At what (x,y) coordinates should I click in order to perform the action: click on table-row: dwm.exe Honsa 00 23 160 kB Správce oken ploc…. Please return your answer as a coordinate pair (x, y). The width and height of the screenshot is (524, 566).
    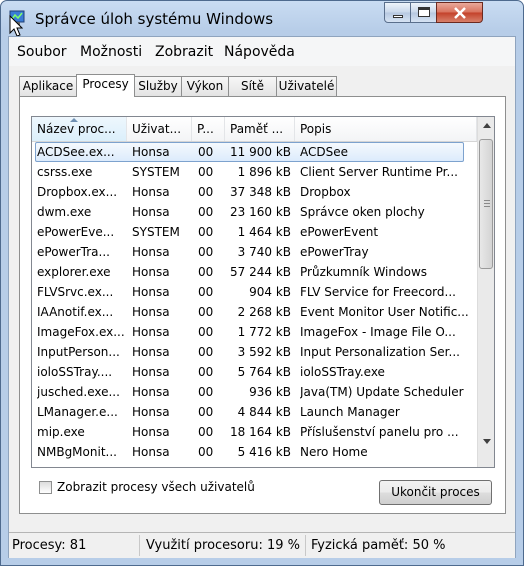
    Looking at the image, I should click on (254, 212).